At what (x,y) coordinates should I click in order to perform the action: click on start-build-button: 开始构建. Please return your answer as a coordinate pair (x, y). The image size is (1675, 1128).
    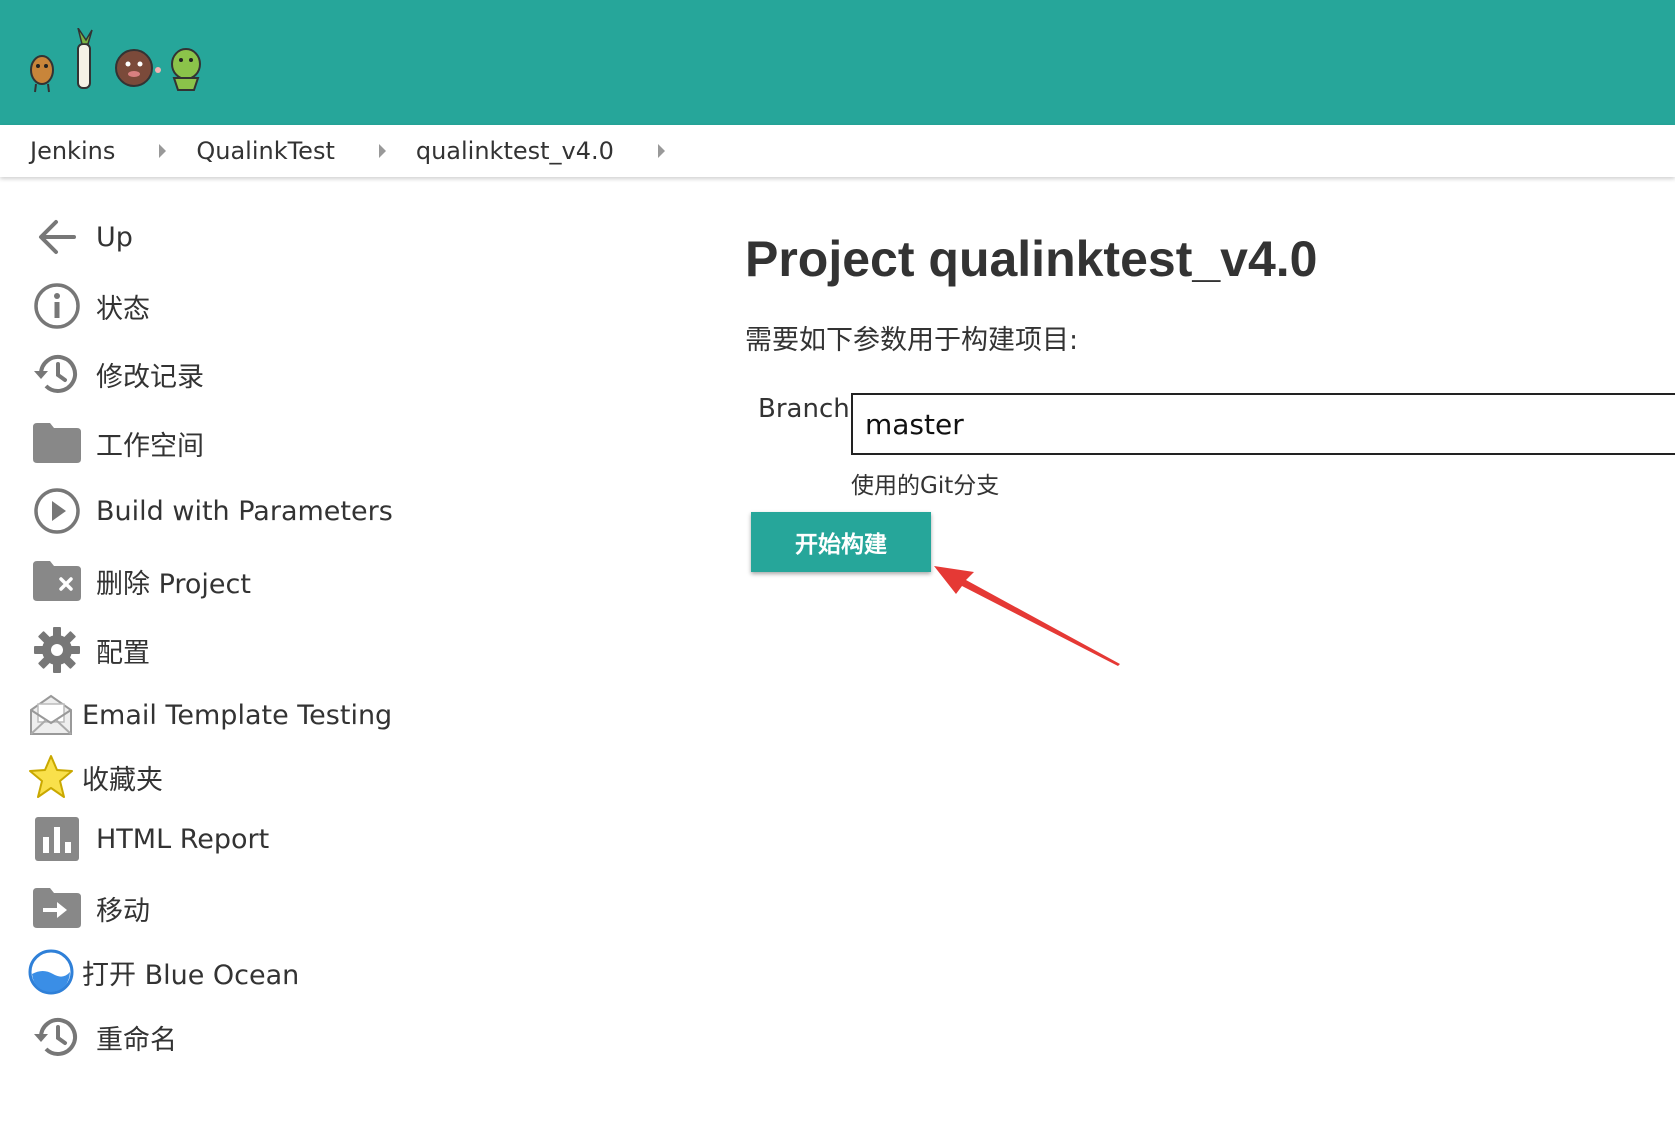
    Looking at the image, I should click on (841, 542).